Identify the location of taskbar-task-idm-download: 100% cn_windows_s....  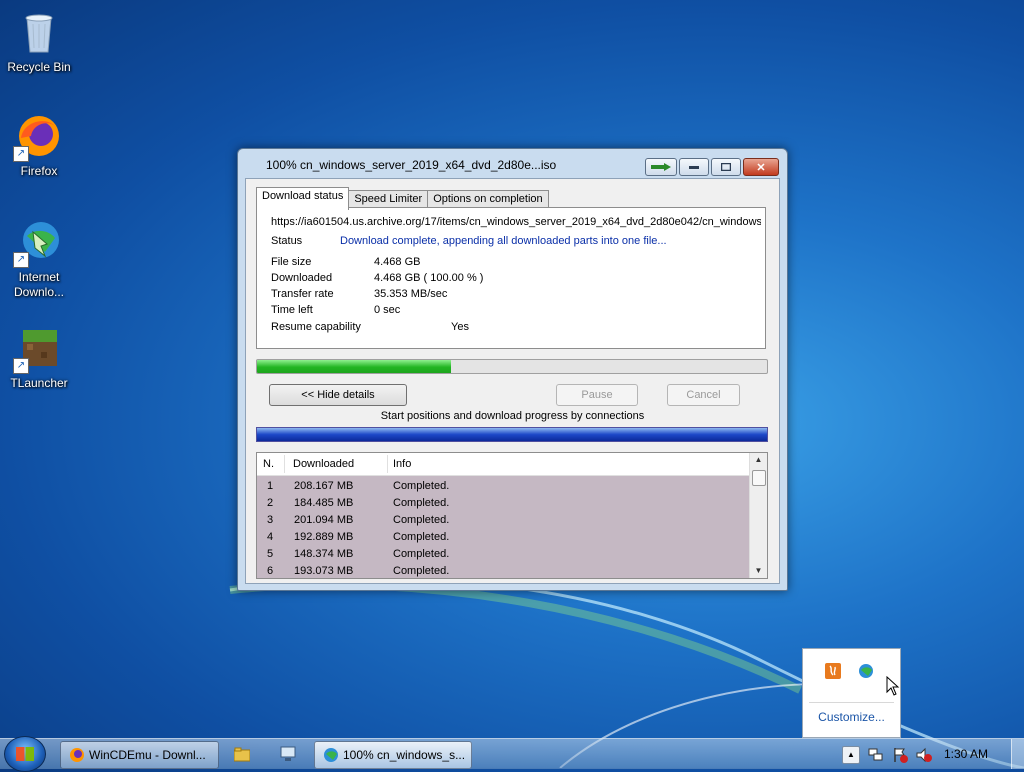
(393, 755).